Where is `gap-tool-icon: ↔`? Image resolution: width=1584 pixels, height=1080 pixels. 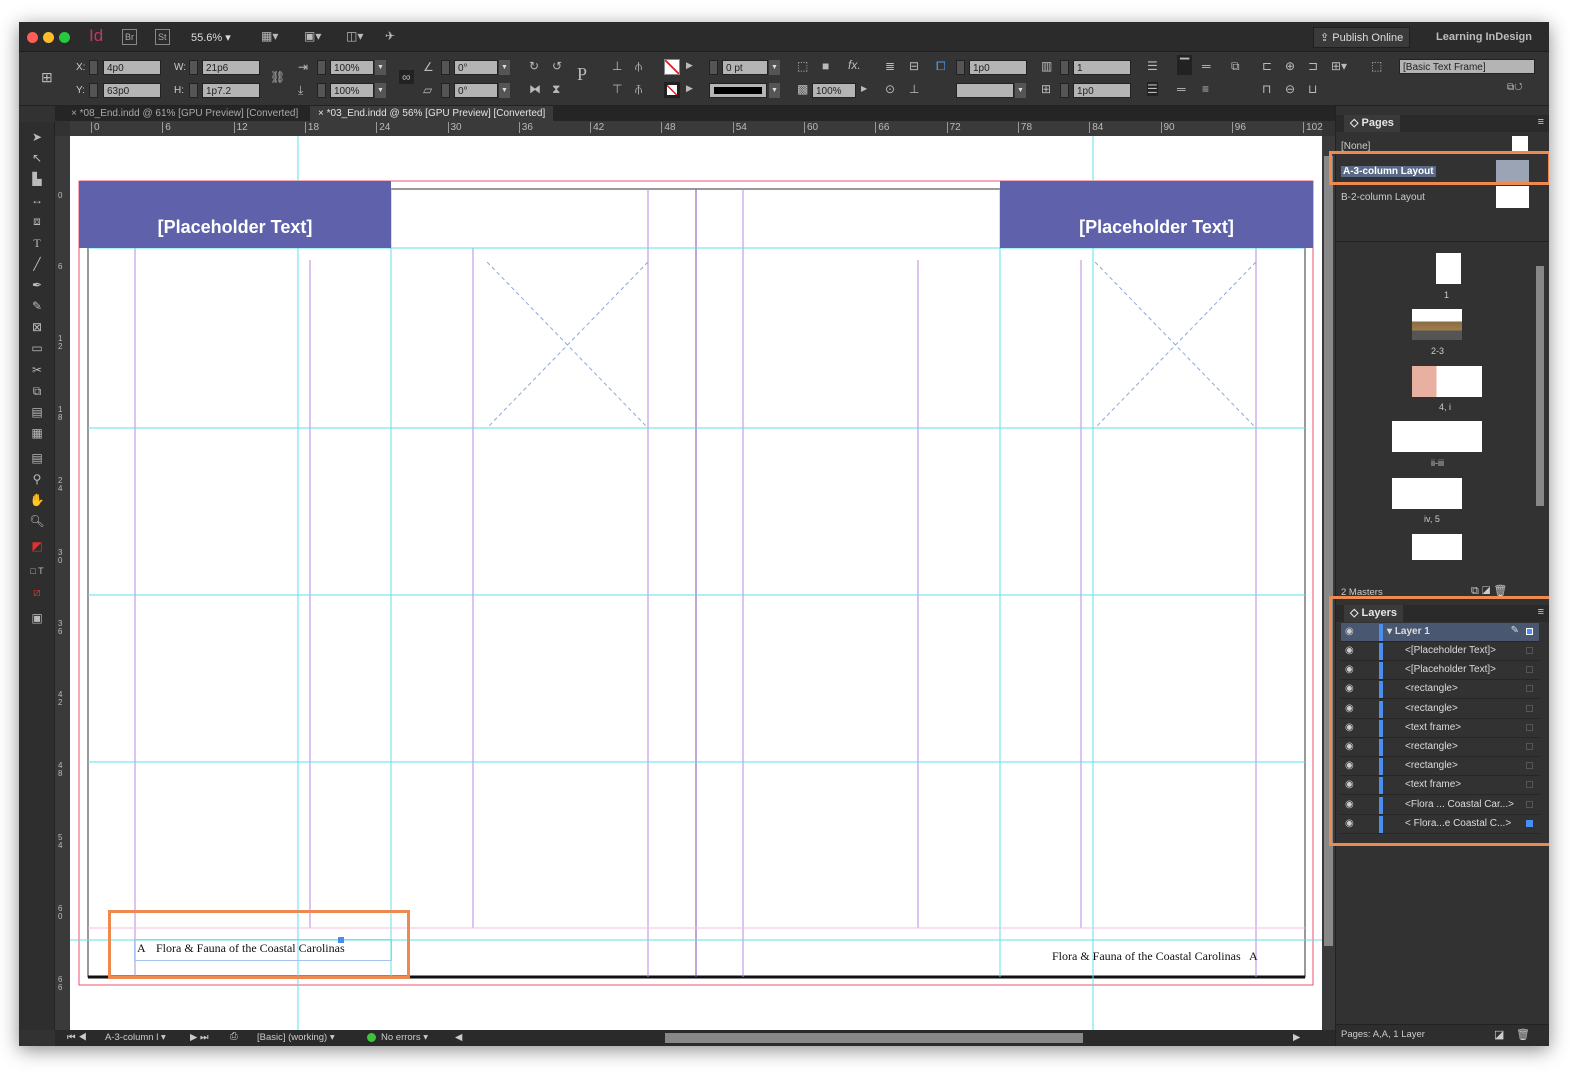 gap-tool-icon: ↔ is located at coordinates (37, 200).